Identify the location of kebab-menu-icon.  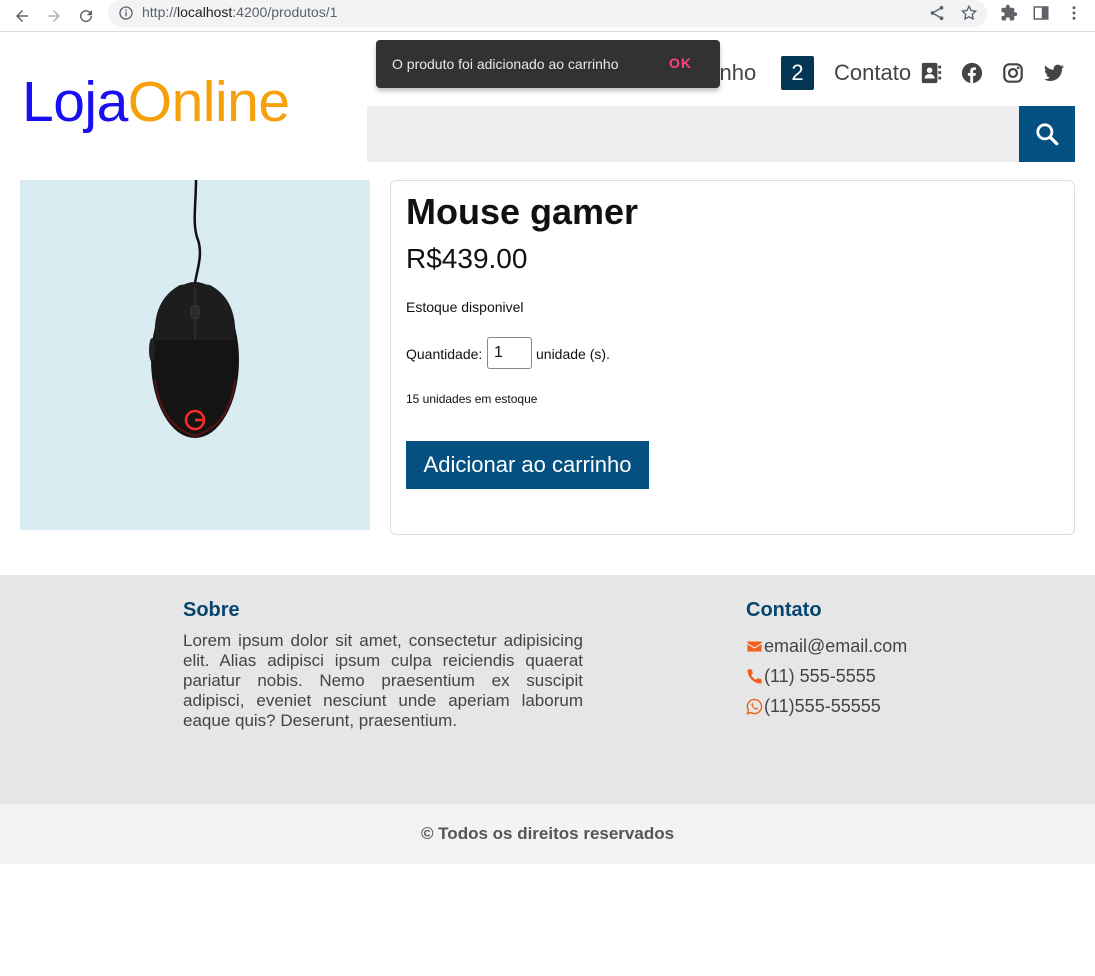
(1074, 13).